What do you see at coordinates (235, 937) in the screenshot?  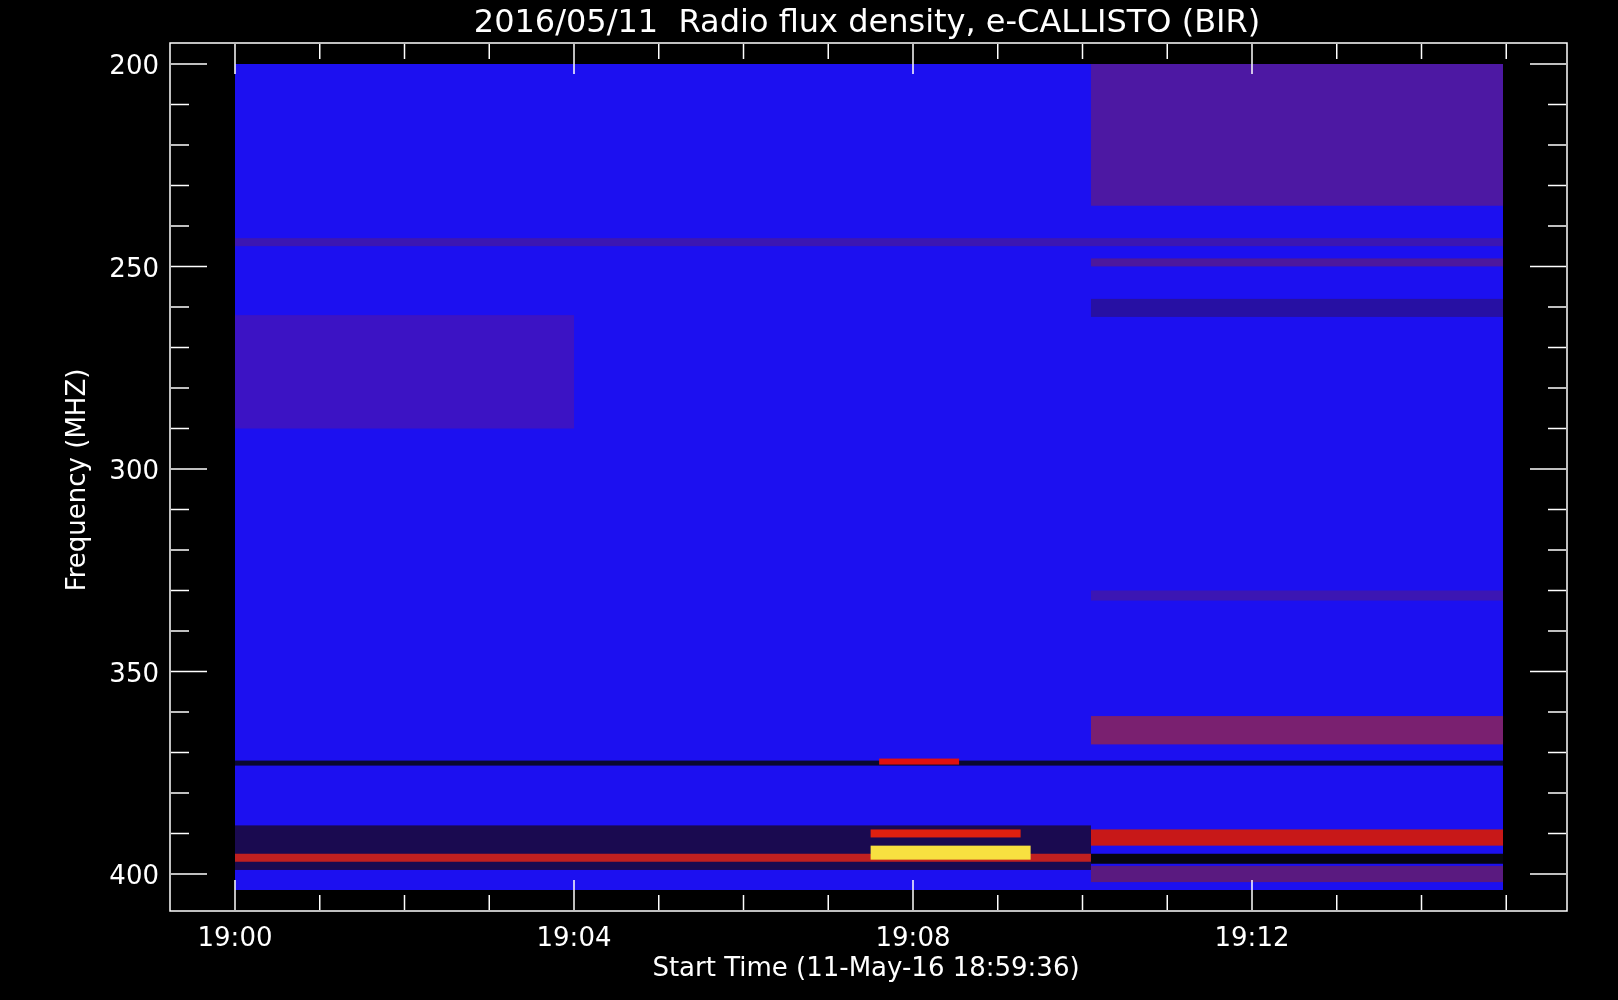 I see `x-tick-label: 19:00` at bounding box center [235, 937].